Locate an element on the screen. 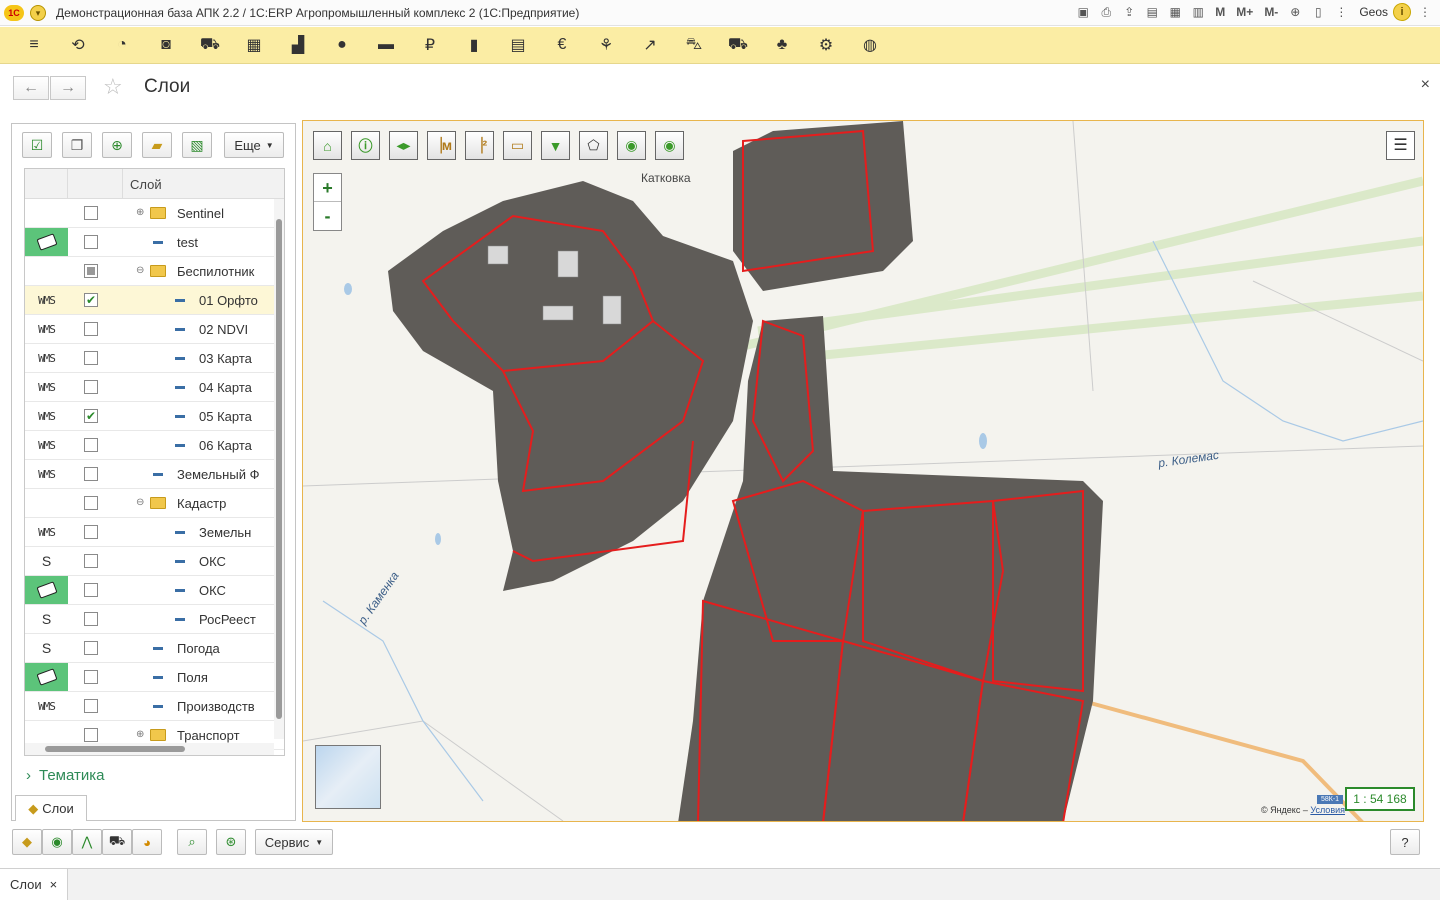  check-all-button: ☑ is located at coordinates (37, 145).